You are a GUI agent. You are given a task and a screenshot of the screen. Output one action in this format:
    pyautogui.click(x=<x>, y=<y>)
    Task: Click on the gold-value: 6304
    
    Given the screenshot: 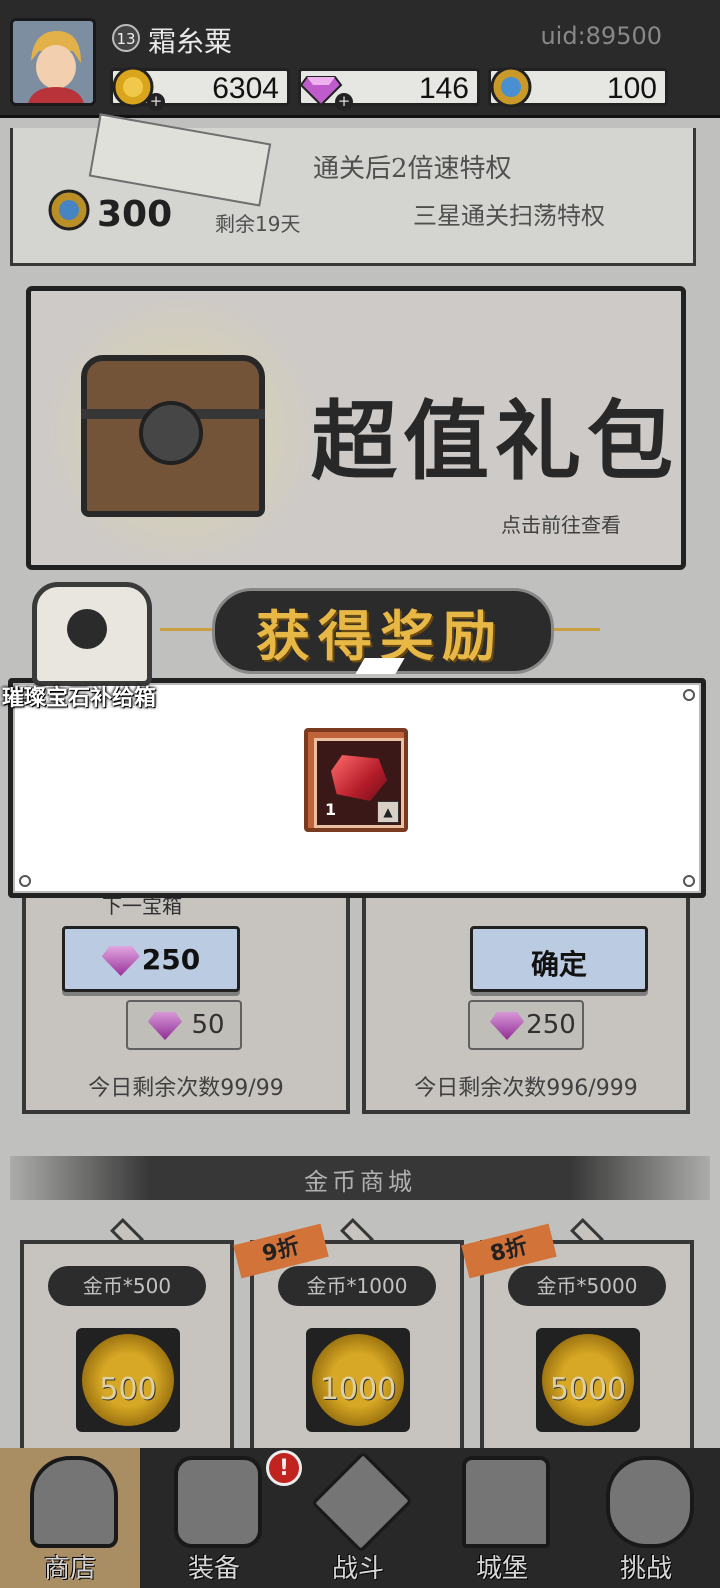 What is the action you would take?
    pyautogui.click(x=245, y=88)
    